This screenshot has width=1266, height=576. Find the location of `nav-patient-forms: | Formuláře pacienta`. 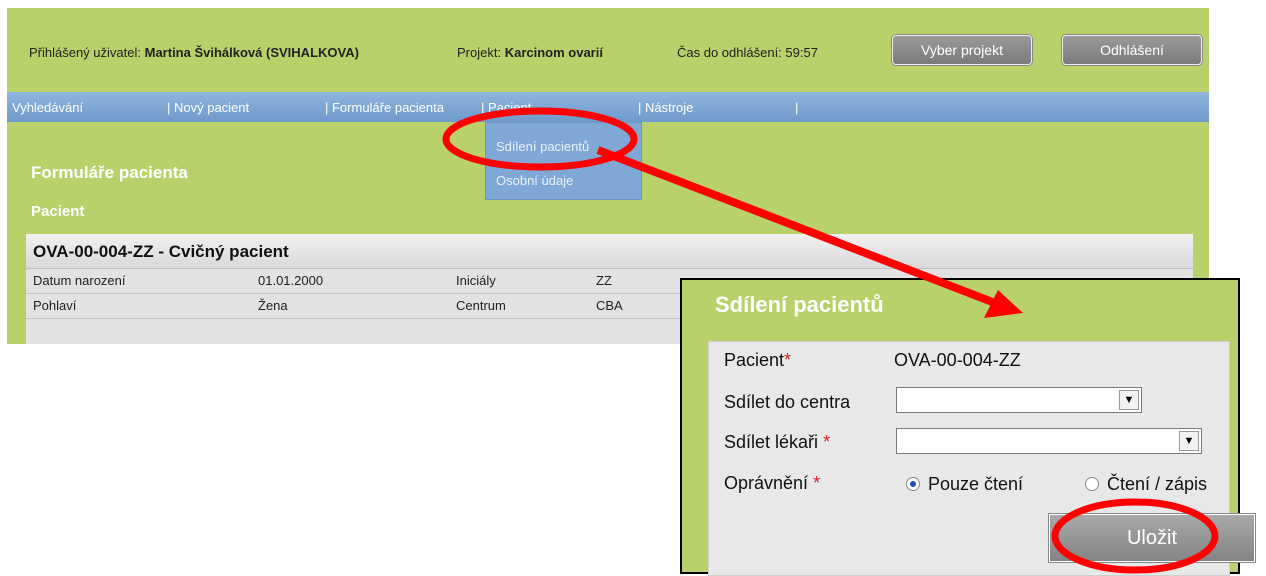

nav-patient-forms: | Formuláře pacienta is located at coordinates (384, 107).